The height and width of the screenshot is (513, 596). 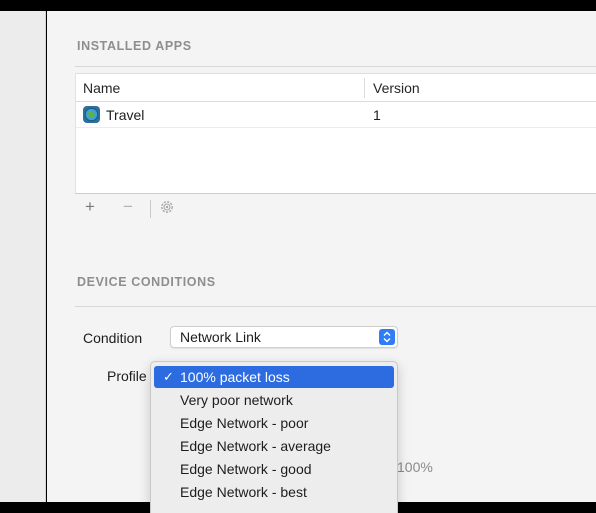 I want to click on device-conditions-divider, so click(x=335, y=306).